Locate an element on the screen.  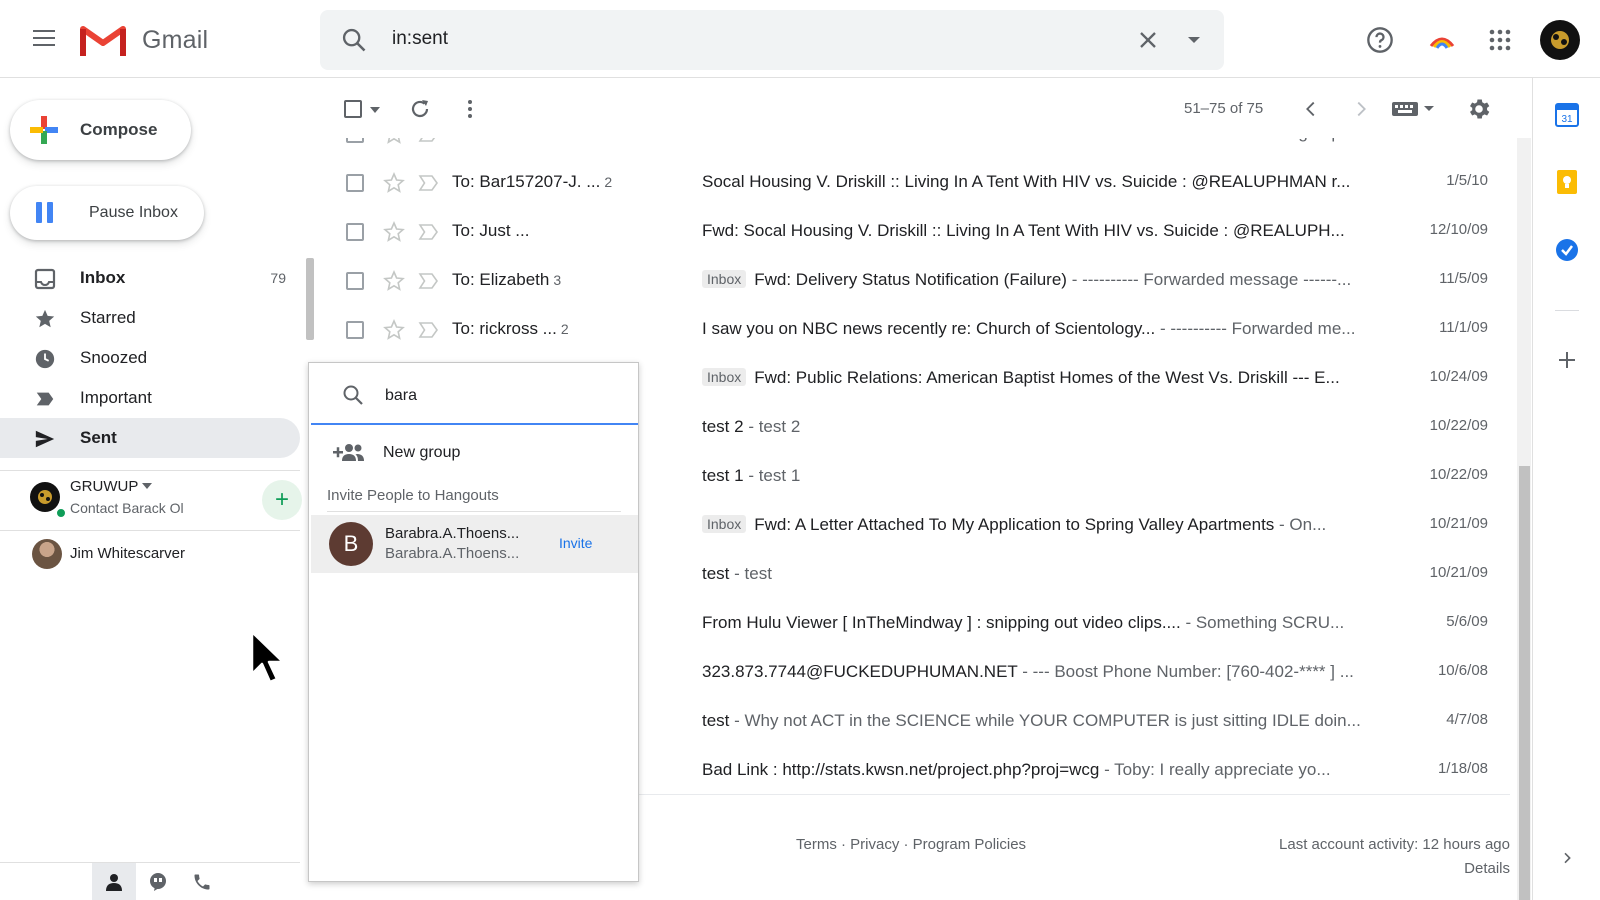
phone-icon is located at coordinates (202, 882).